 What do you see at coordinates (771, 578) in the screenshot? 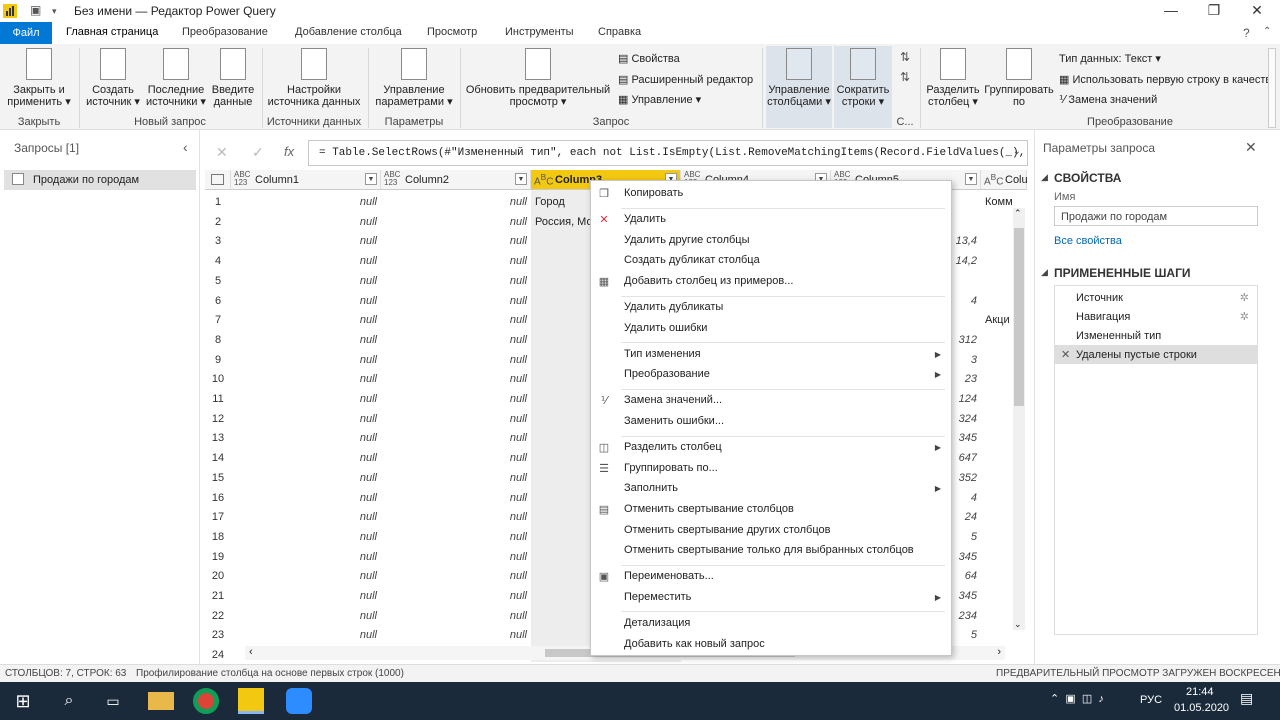
I see `menu-item: Переименовать... ▣` at bounding box center [771, 578].